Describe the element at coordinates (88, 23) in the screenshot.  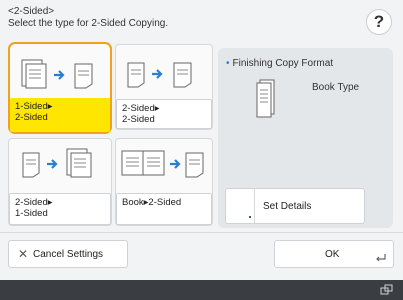
I see `screen-instruction: Select the type for 2-Sided Copying.` at that location.